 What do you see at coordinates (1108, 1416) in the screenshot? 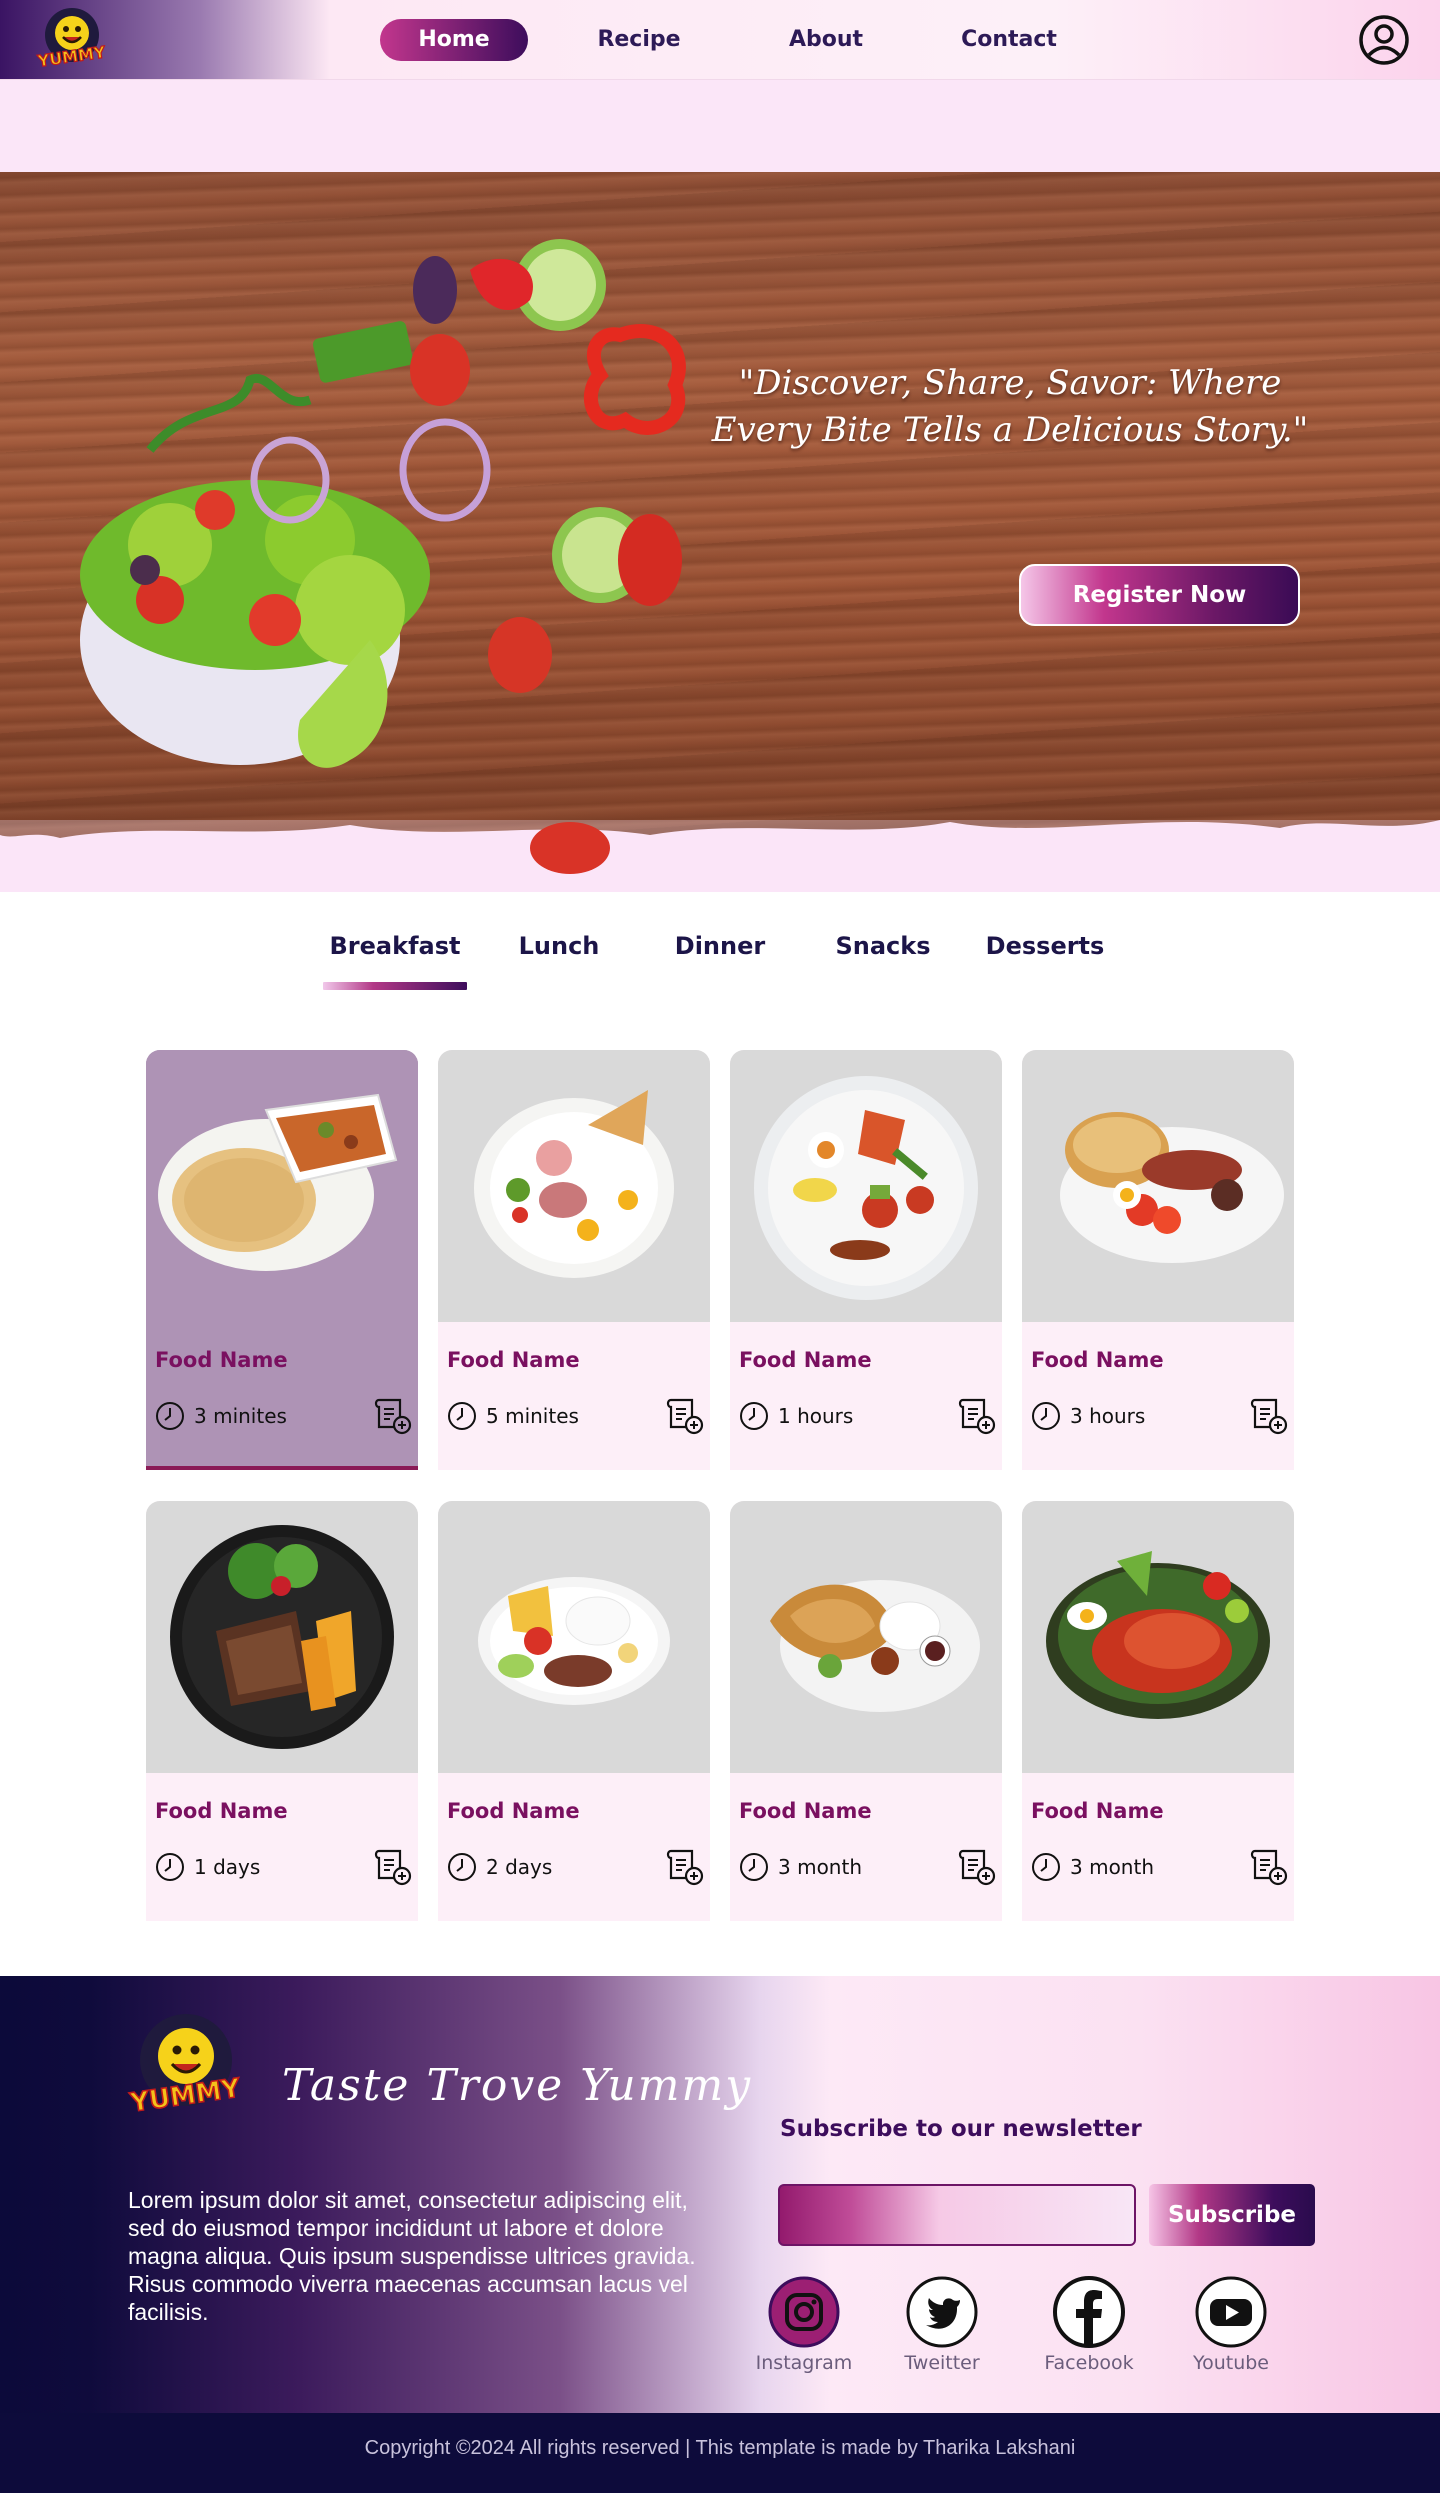
I see `prep-time: 3 hours` at bounding box center [1108, 1416].